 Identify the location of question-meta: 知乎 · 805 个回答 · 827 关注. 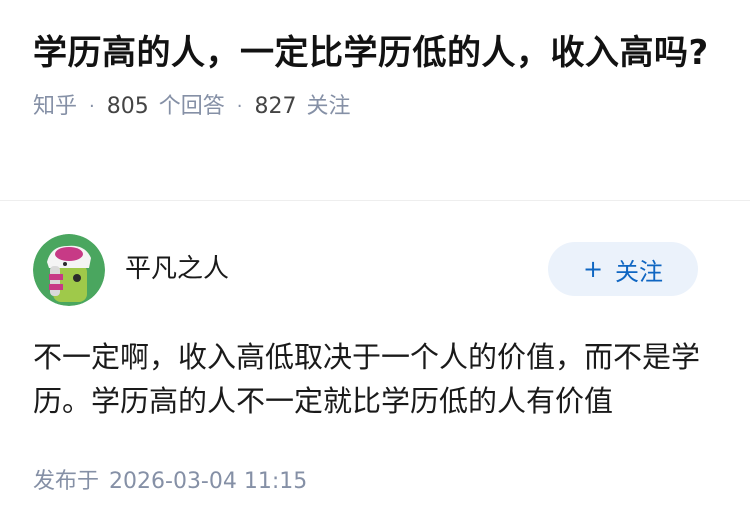
(378, 107).